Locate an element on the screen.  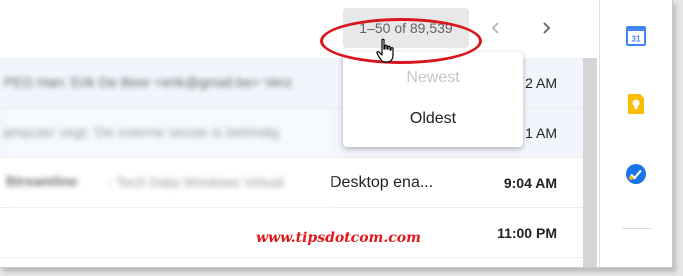
side-divider is located at coordinates (637, 228).